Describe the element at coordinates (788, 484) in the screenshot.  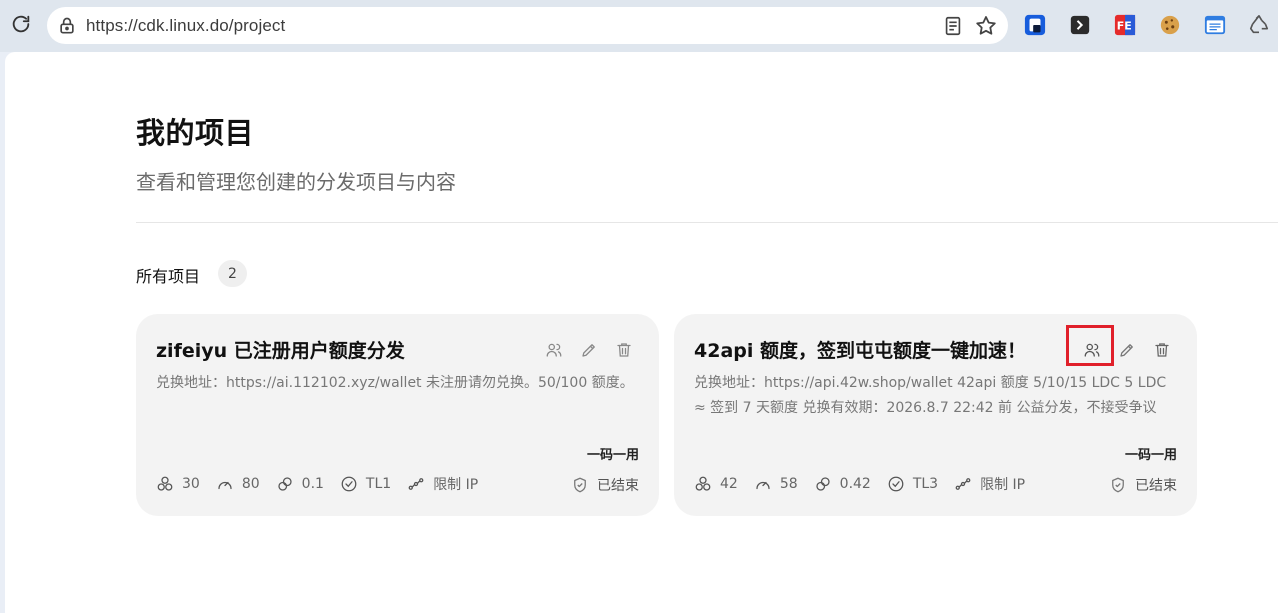
I see `stat-speed-value: 58` at that location.